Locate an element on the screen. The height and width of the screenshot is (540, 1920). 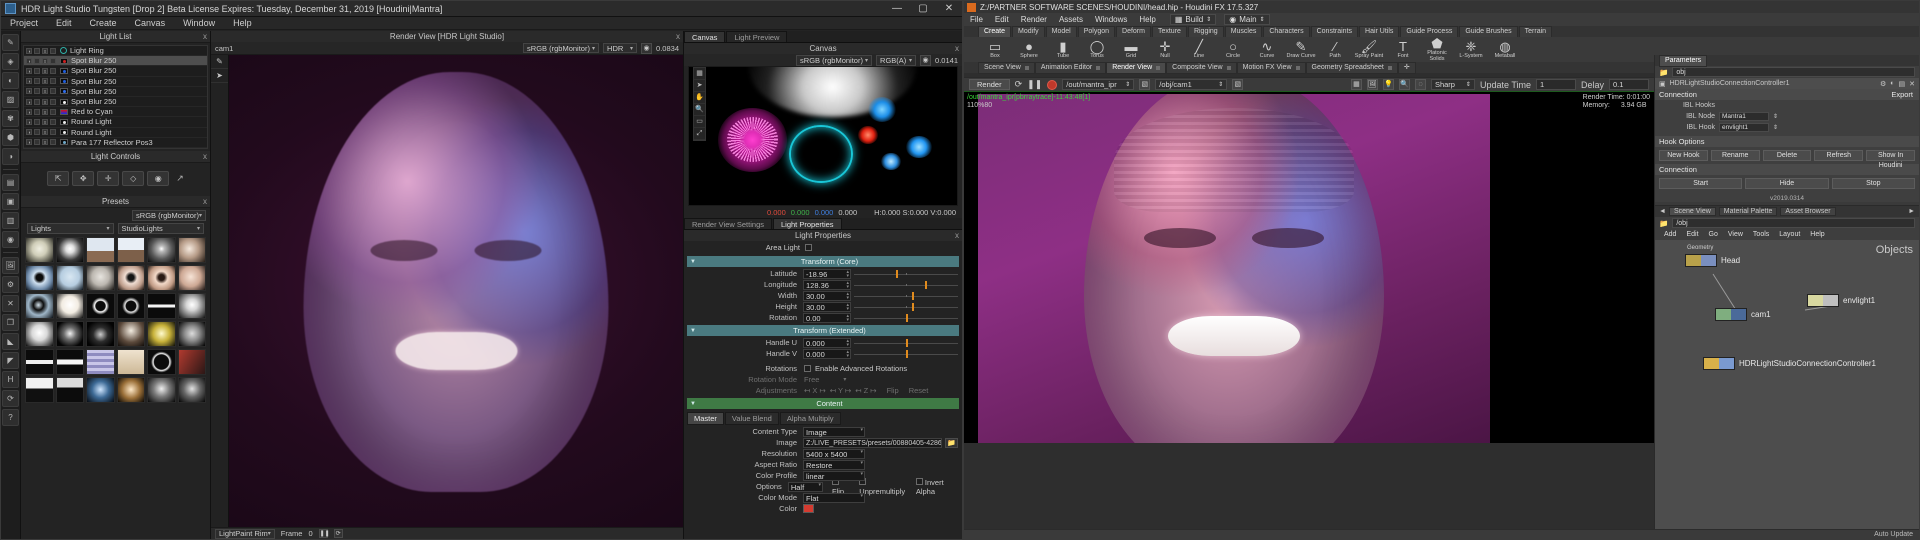
render-view-format-dropdown: HDR ▾ is located at coordinates (620, 48).